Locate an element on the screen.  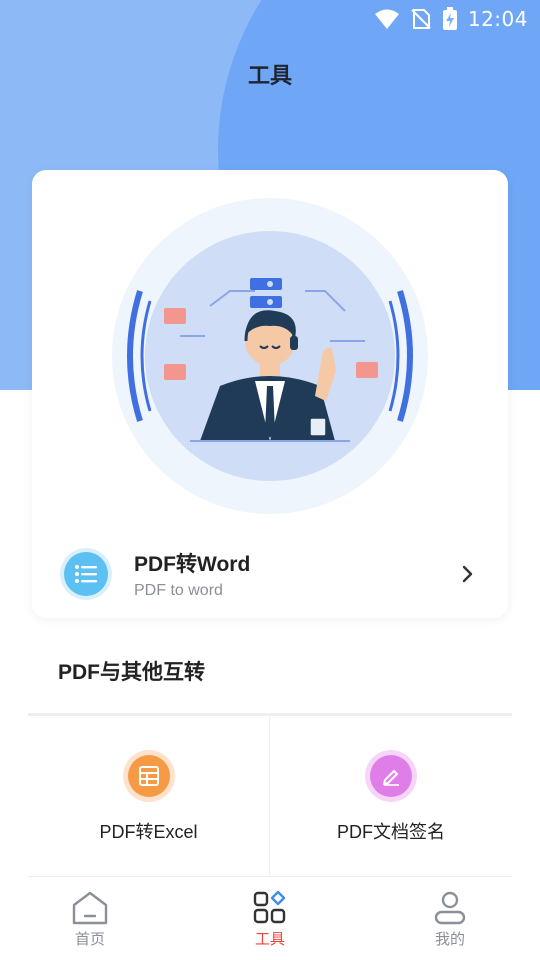
nav-mine: 我的 is located at coordinates (450, 924).